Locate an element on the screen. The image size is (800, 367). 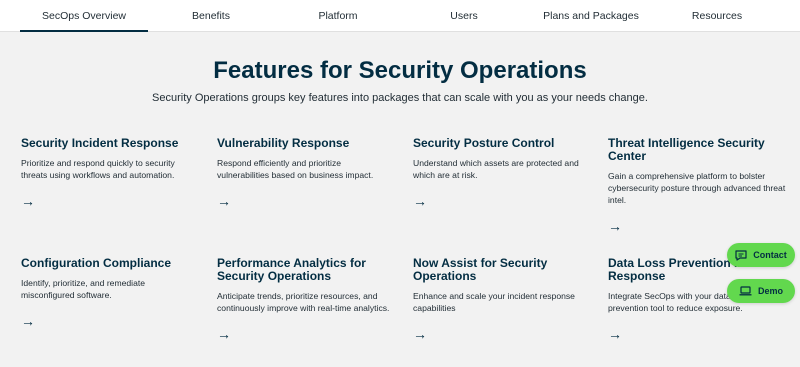
contact-label: Contact is located at coordinates (770, 255).